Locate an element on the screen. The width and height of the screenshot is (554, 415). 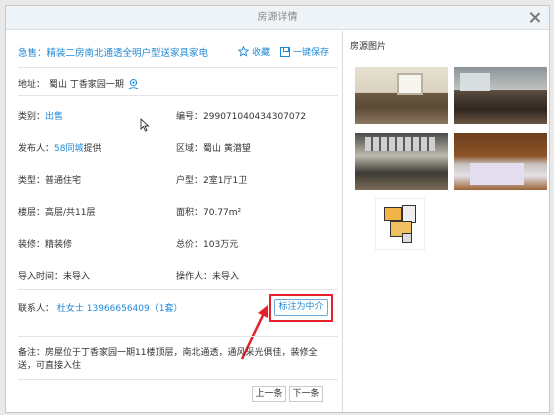
field-floor: 楼层：高层/共11层 is located at coordinates (57, 211).